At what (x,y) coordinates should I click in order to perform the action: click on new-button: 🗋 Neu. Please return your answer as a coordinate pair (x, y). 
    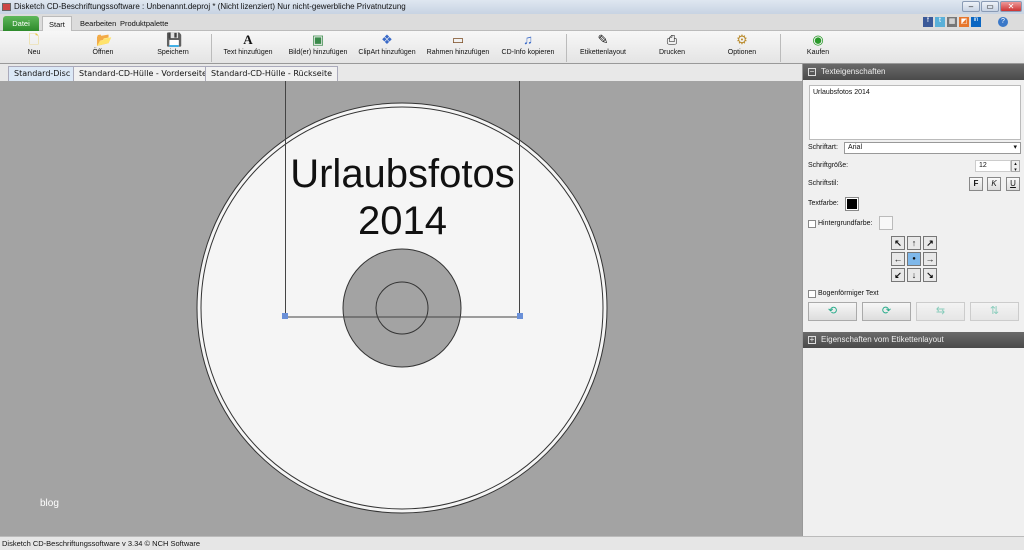
    Looking at the image, I should click on (34, 48).